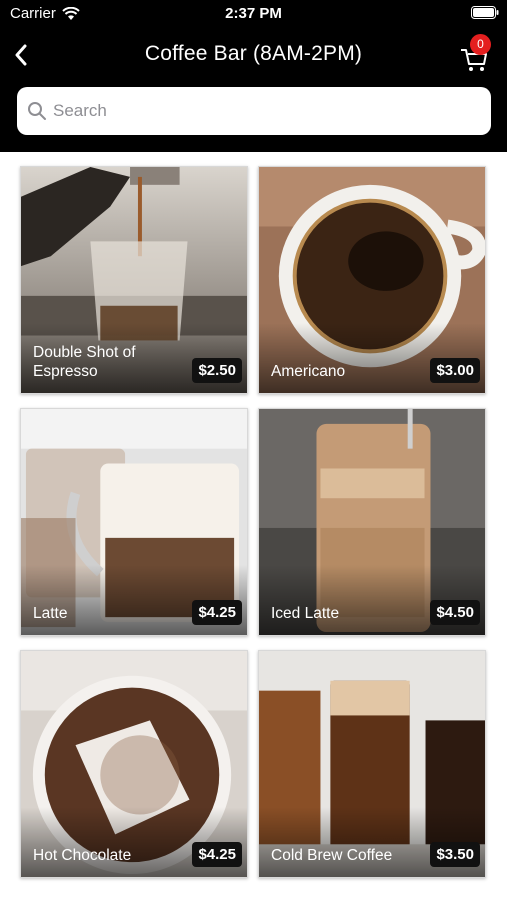 The image size is (507, 900). I want to click on page-title: Coffee Bar (8AM-2PM), so click(253, 53).